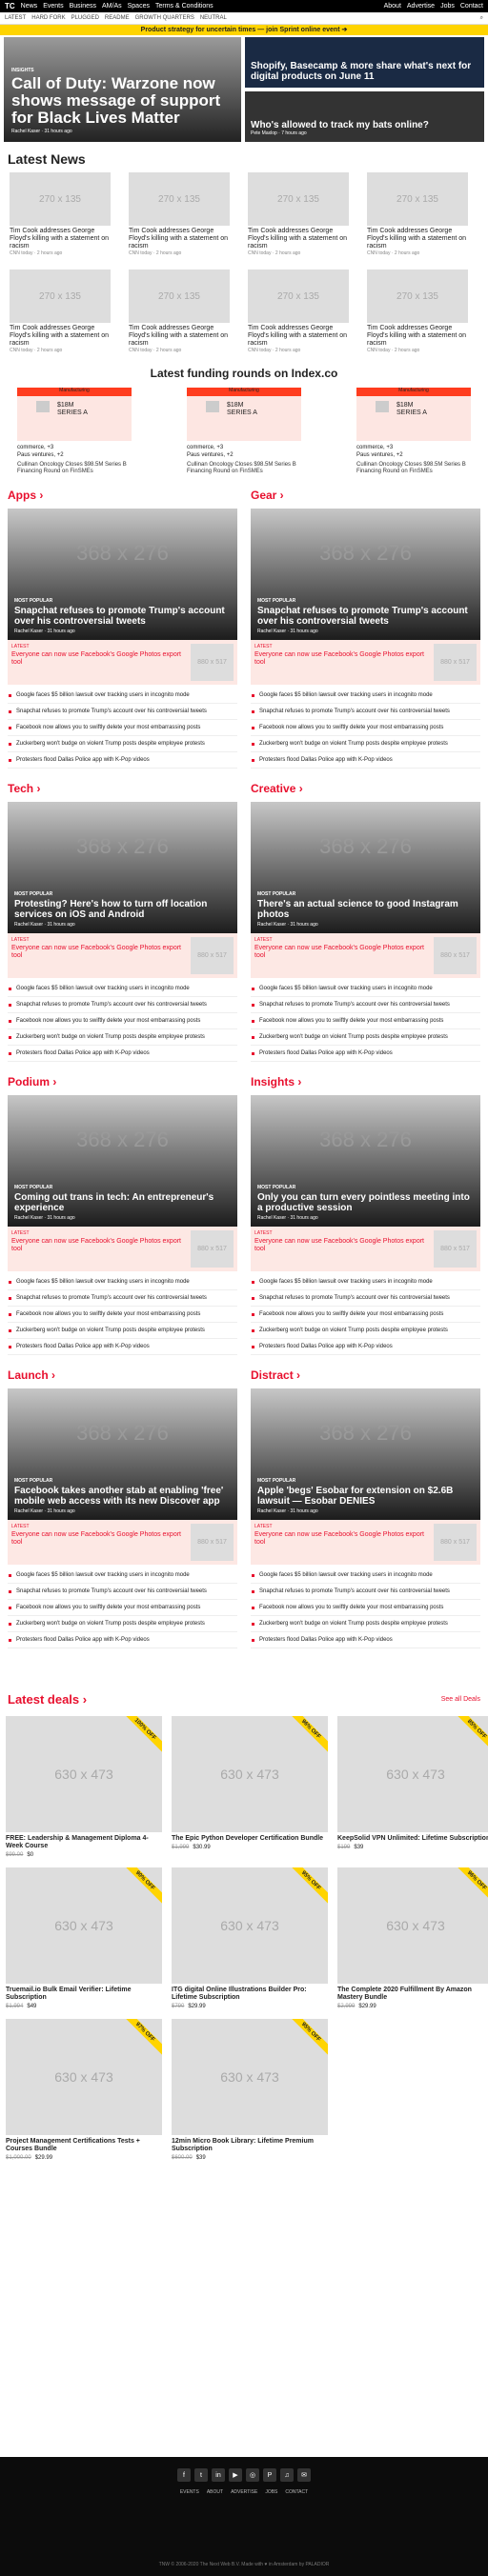 Image resolution: width=488 pixels, height=2576 pixels. Describe the element at coordinates (213, 18) in the screenshot. I see `nav-neutral: NEUTRAL` at that location.